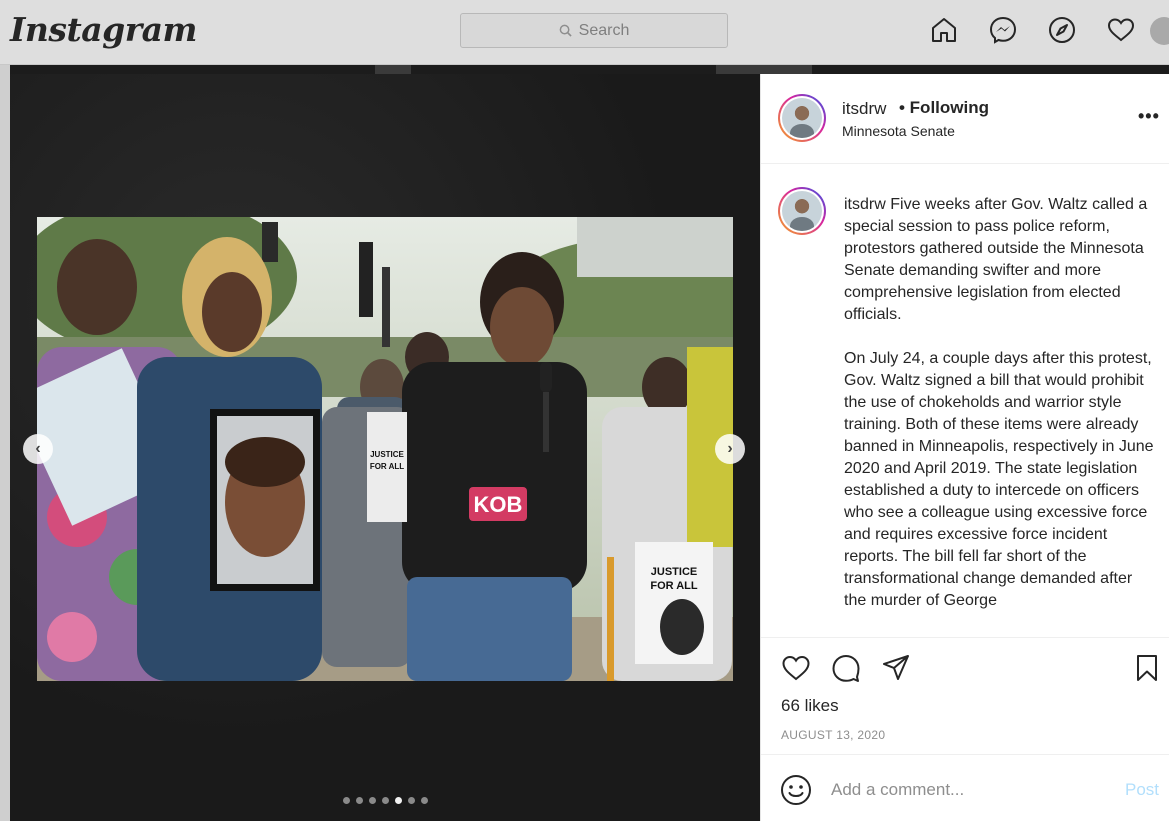 This screenshot has width=1169, height=821. I want to click on share-button, so click(896, 668).